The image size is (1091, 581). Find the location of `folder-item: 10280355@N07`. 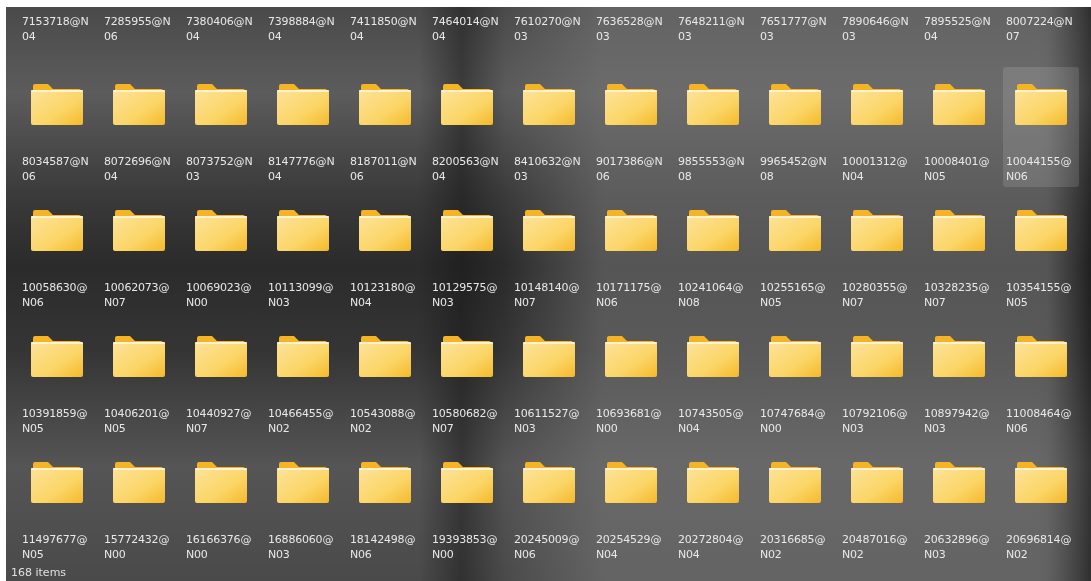

folder-item: 10280355@N07 is located at coordinates (877, 253).